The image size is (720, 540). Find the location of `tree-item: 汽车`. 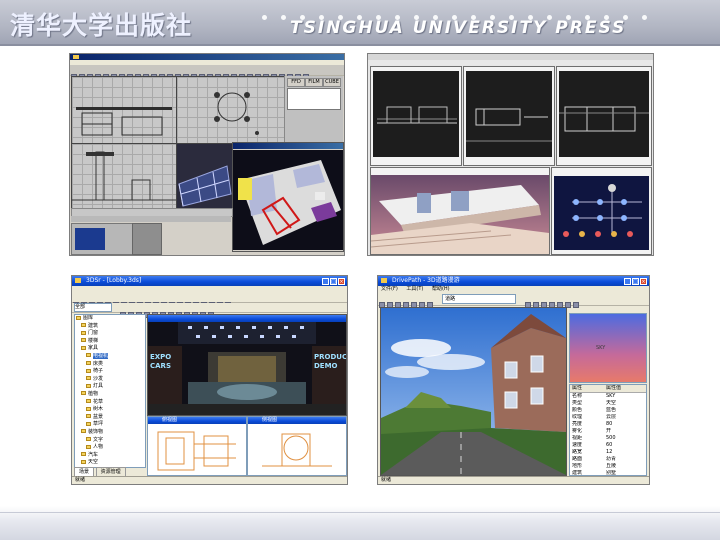

tree-item: 汽车 is located at coordinates (93, 455).